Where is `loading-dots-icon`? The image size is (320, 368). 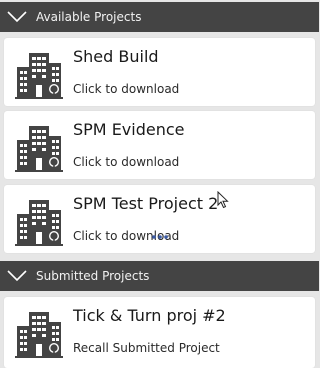 loading-dots-icon is located at coordinates (160, 237).